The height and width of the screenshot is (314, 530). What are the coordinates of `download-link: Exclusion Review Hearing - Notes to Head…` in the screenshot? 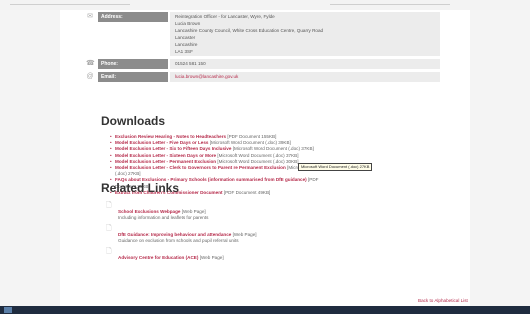 It's located at (170, 136).